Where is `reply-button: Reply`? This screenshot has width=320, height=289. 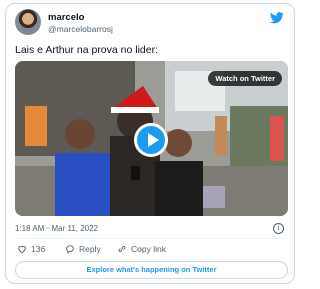 reply-button: Reply is located at coordinates (83, 249).